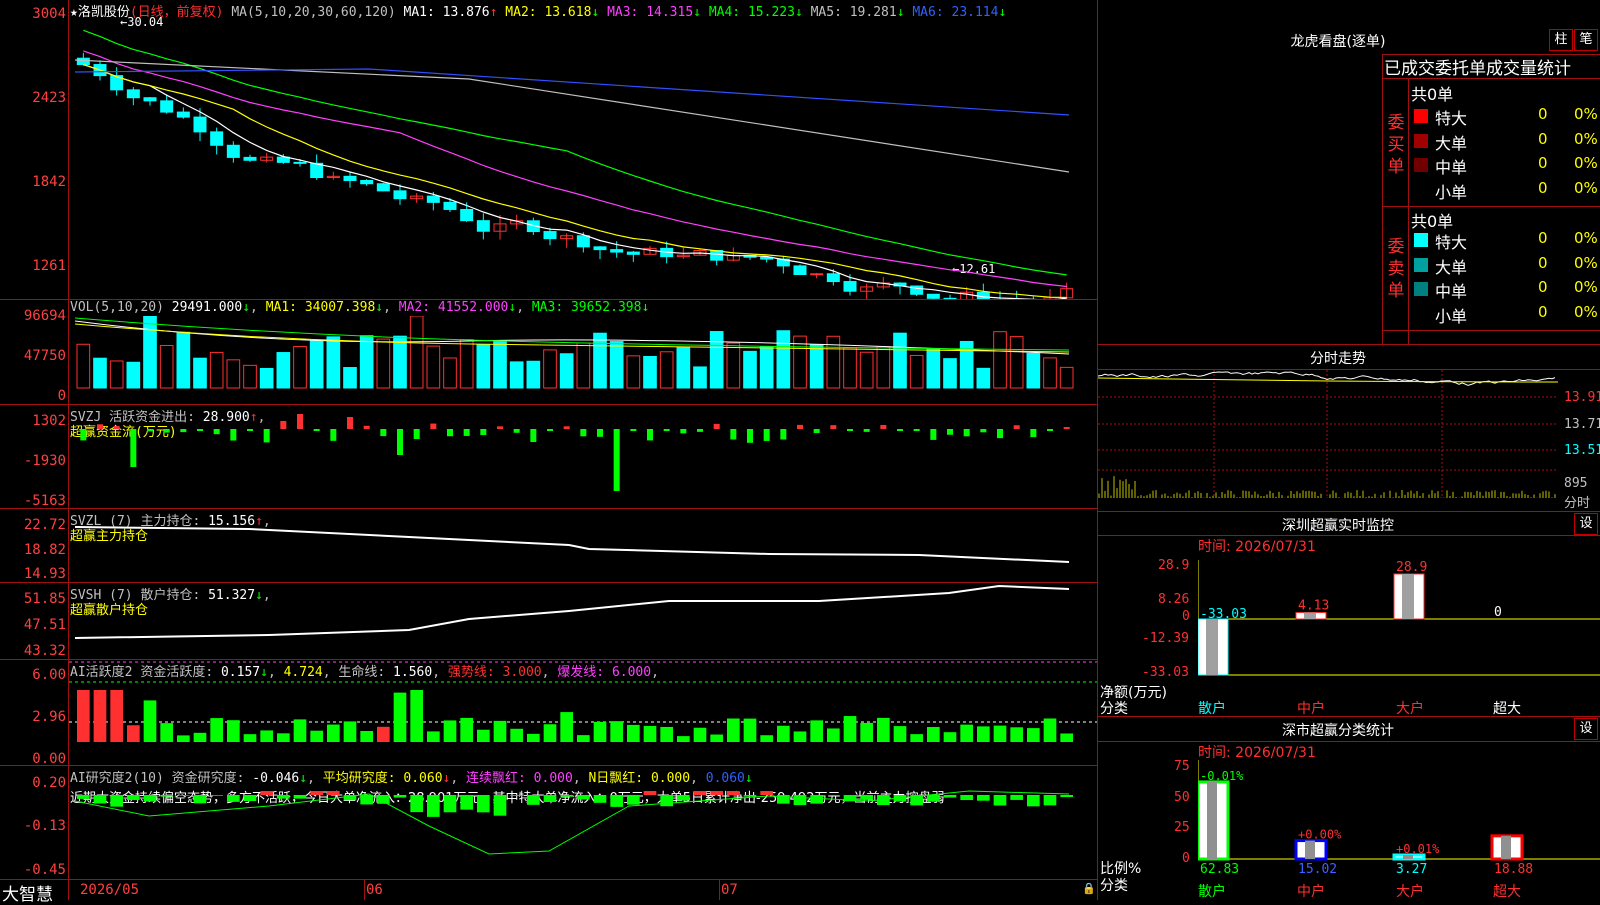 The image size is (1600, 905). I want to click on szcls-title: 深市超赢分类统计, so click(1338, 730).